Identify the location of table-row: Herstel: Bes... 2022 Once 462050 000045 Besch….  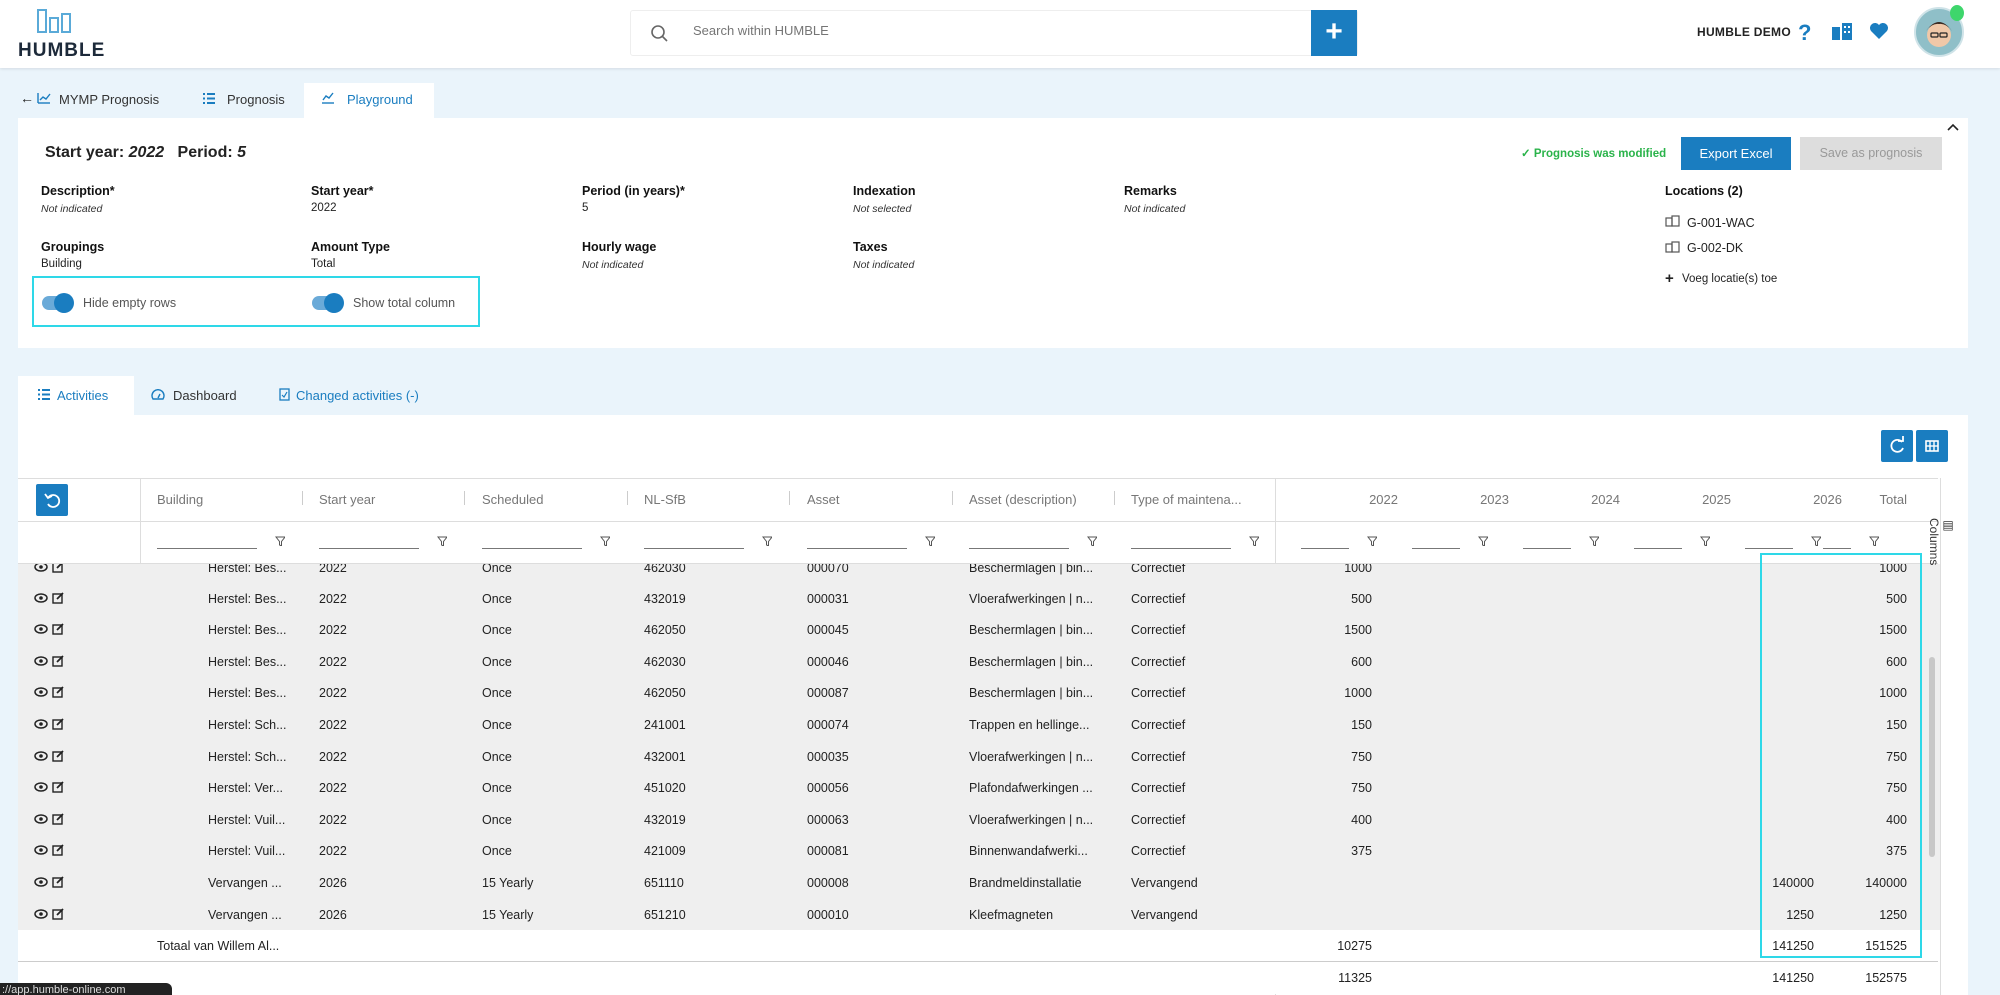
(979, 630).